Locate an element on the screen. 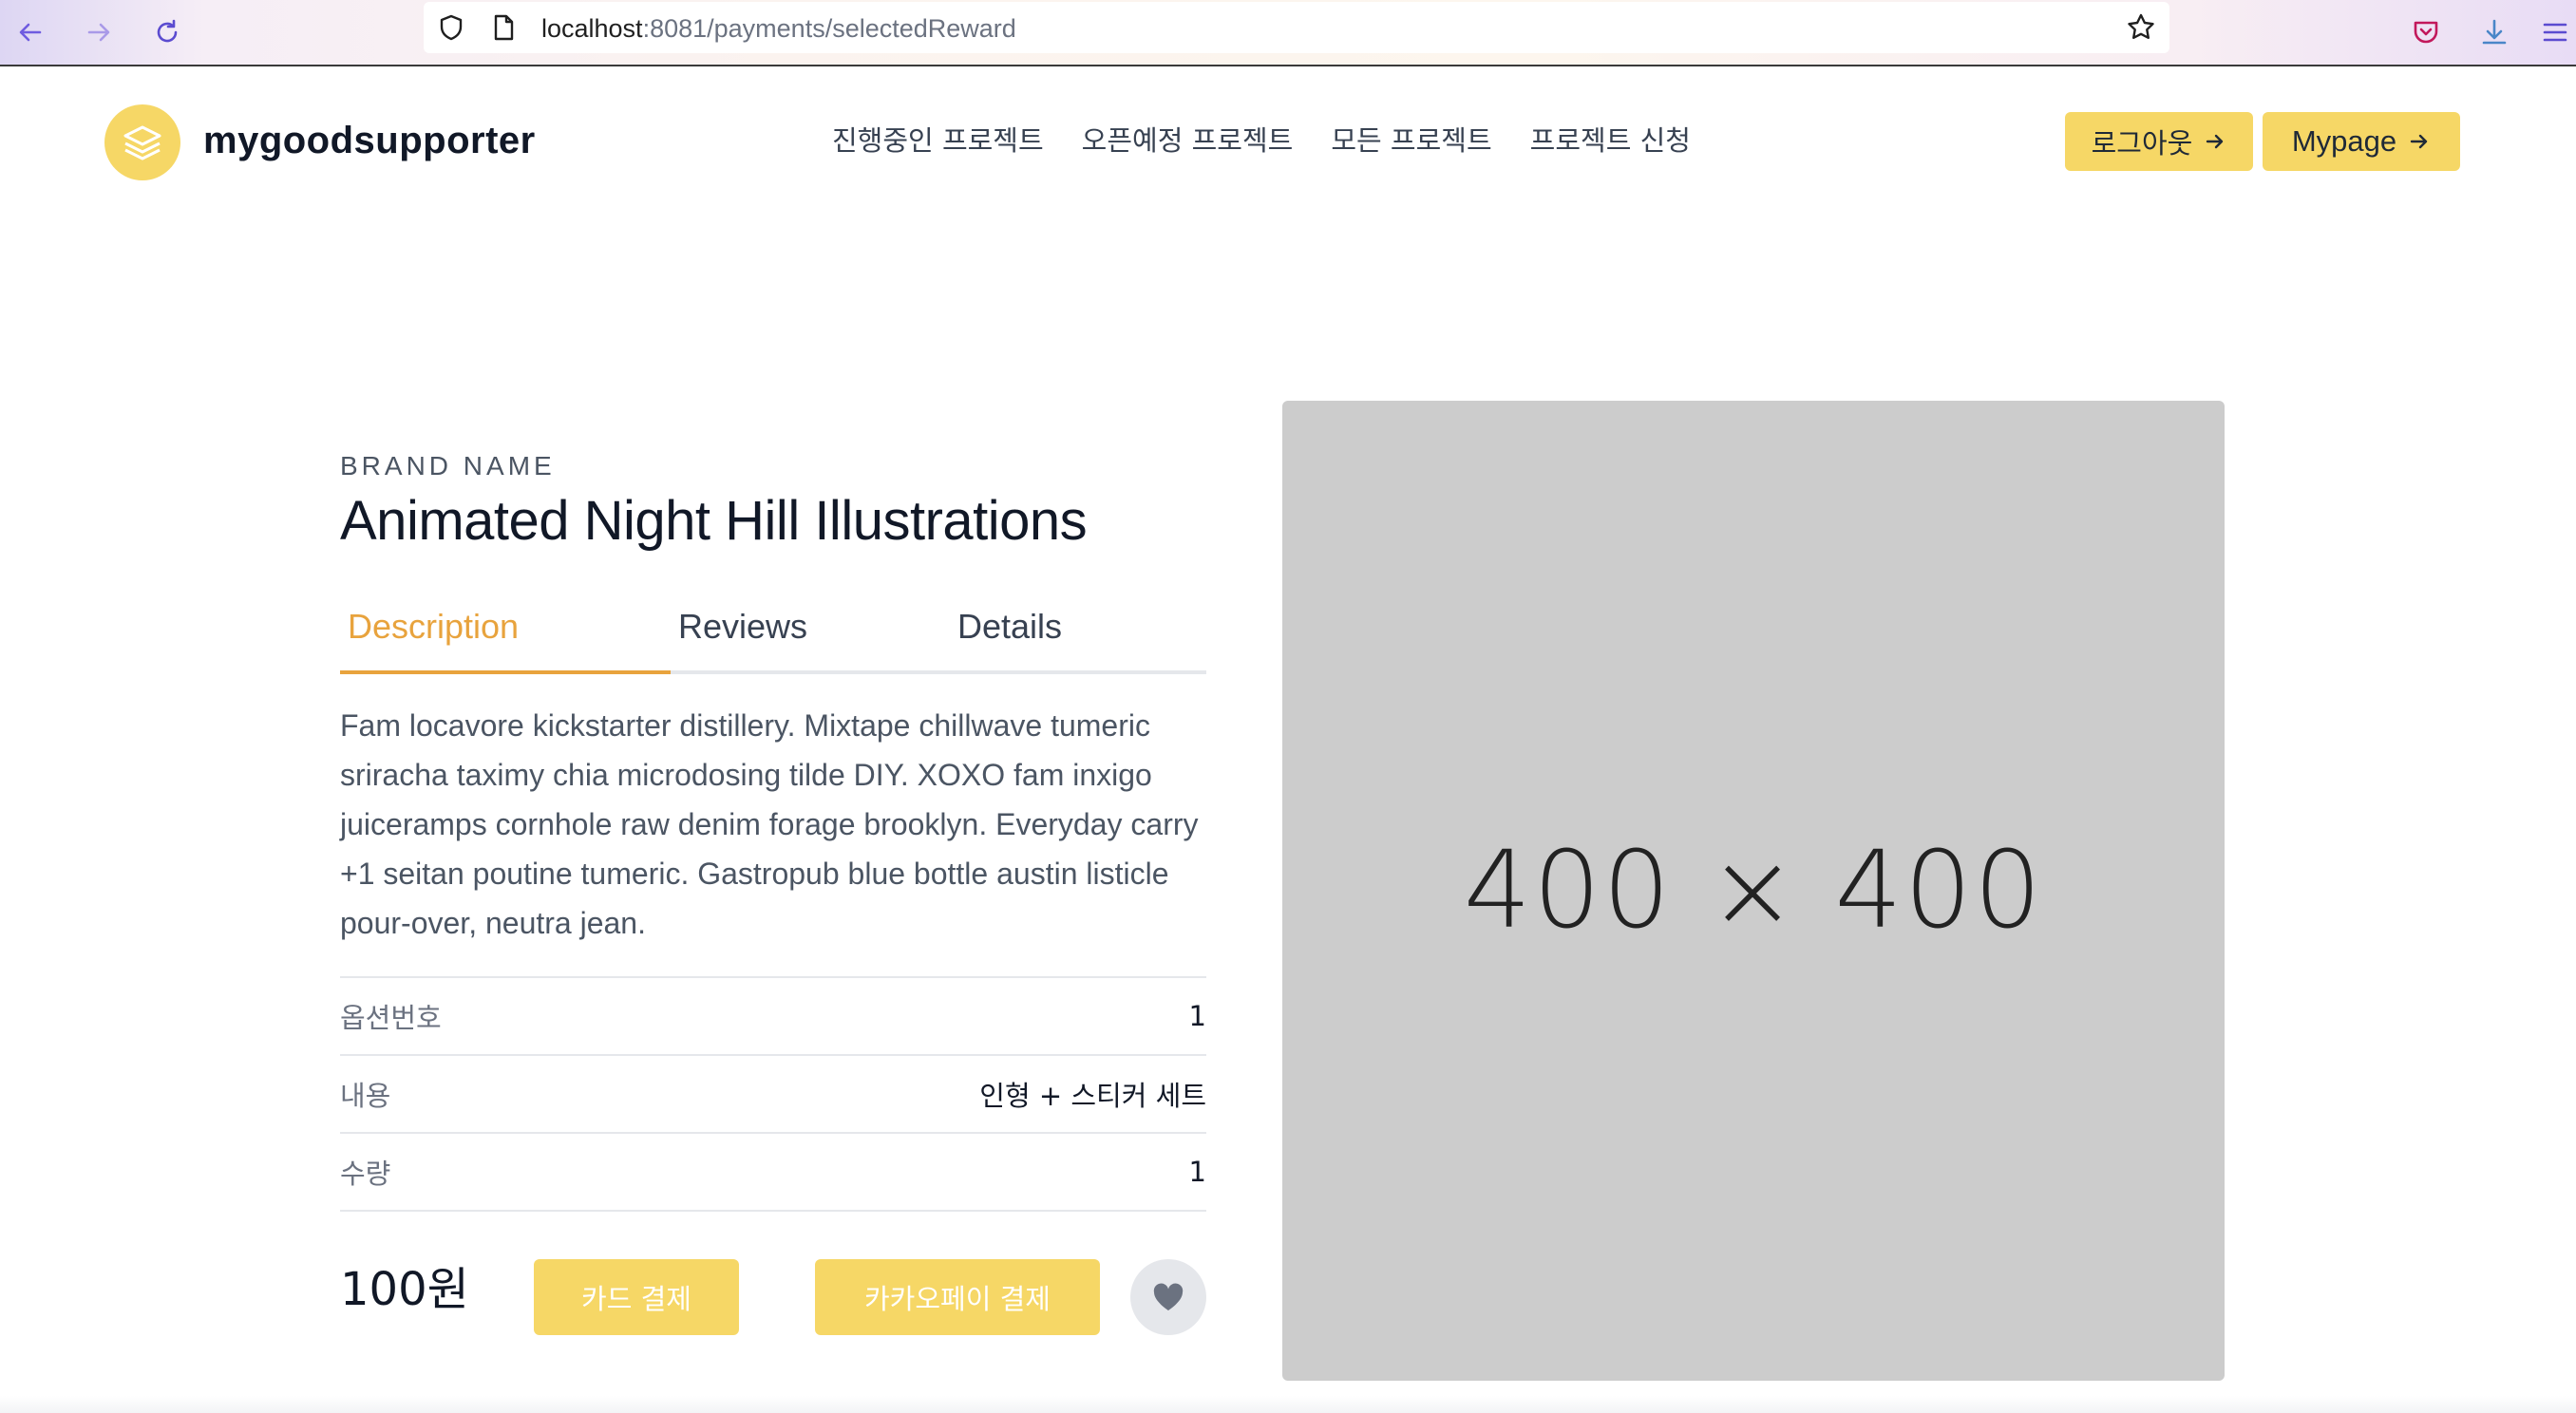 This screenshot has width=2576, height=1413. browser-toolbar: localhost:8081/payments/selectedReward is located at coordinates (1288, 33).